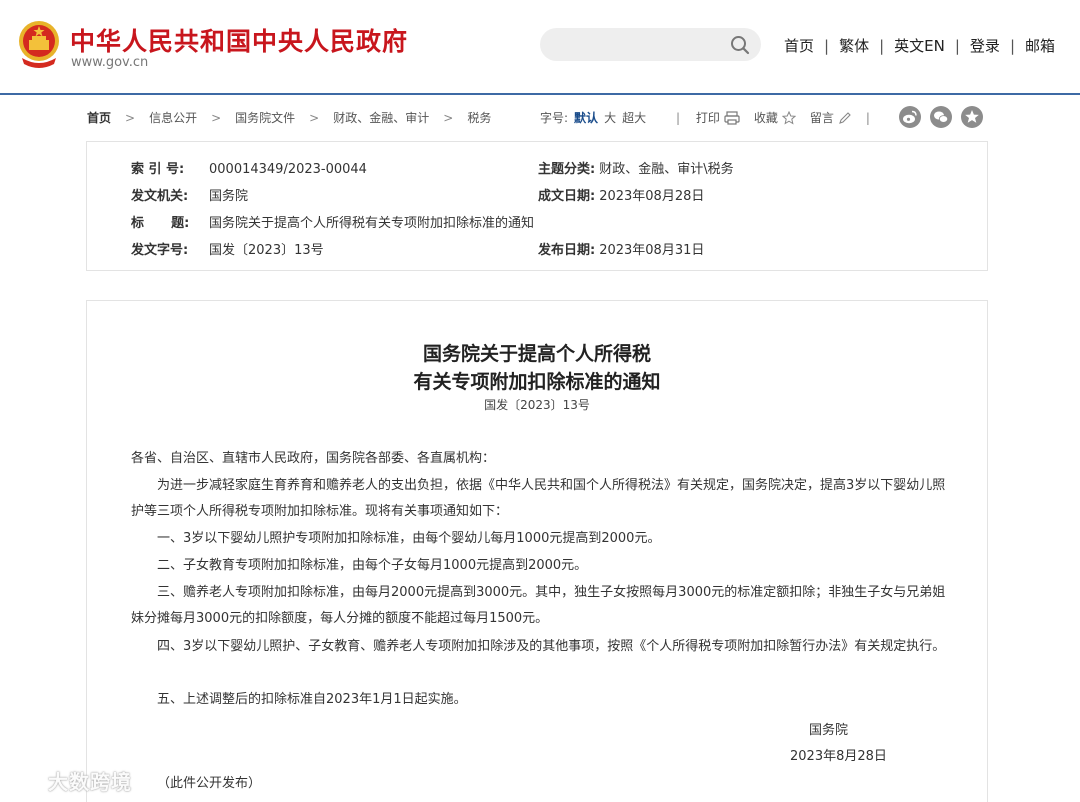 The image size is (1080, 802). Describe the element at coordinates (941, 117) in the screenshot. I see `wechat-icon` at that location.